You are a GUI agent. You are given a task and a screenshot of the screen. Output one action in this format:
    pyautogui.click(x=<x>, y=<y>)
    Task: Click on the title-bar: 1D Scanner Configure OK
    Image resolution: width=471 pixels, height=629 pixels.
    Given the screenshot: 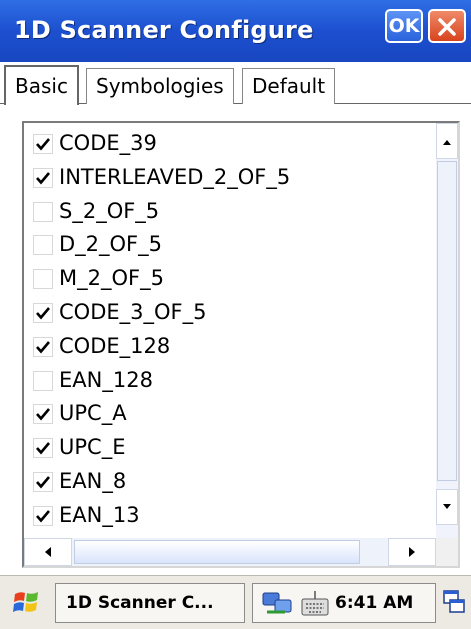 What is the action you would take?
    pyautogui.click(x=235, y=35)
    